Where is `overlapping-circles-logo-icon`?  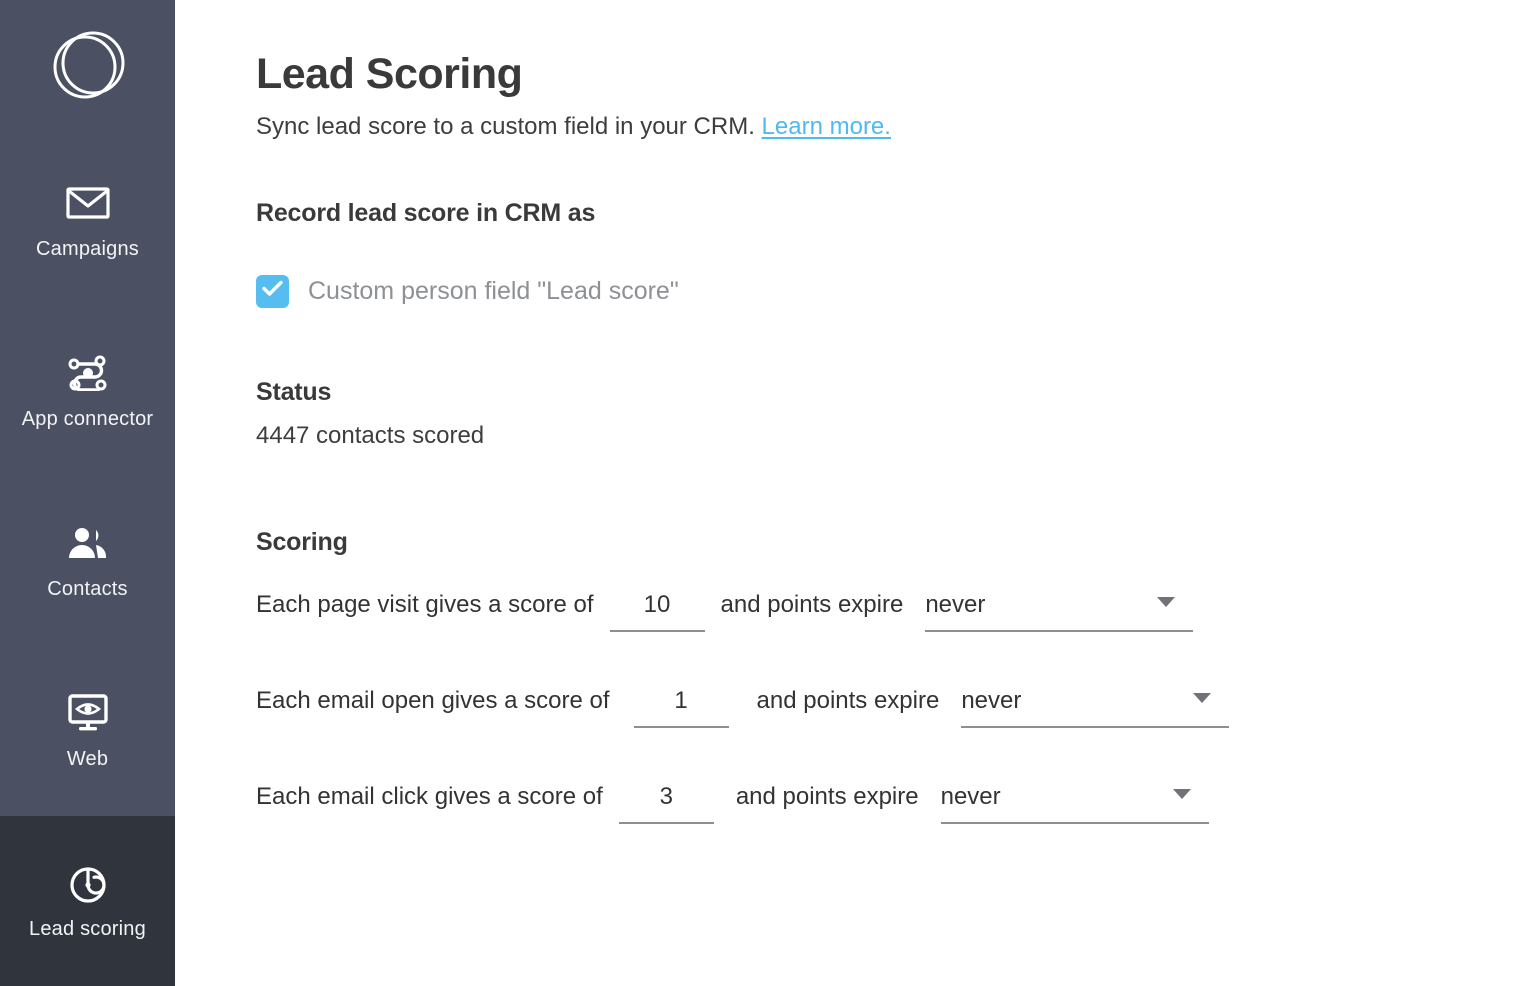 overlapping-circles-logo-icon is located at coordinates (88, 68).